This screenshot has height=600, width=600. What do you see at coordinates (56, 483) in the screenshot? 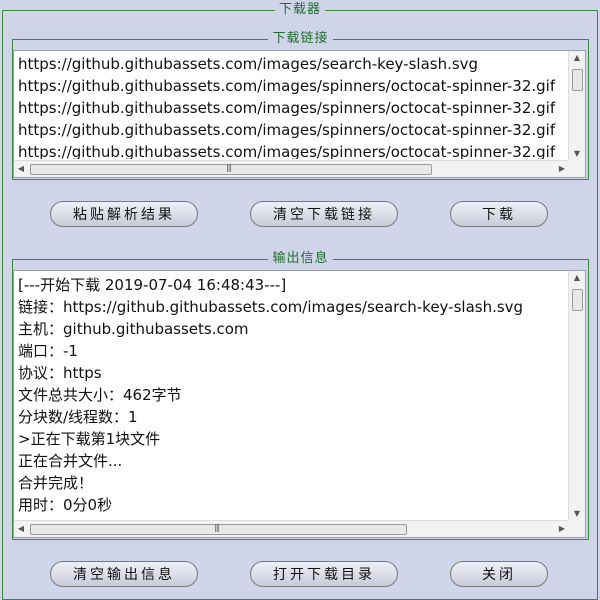
I see `output-line: 合并完成！` at bounding box center [56, 483].